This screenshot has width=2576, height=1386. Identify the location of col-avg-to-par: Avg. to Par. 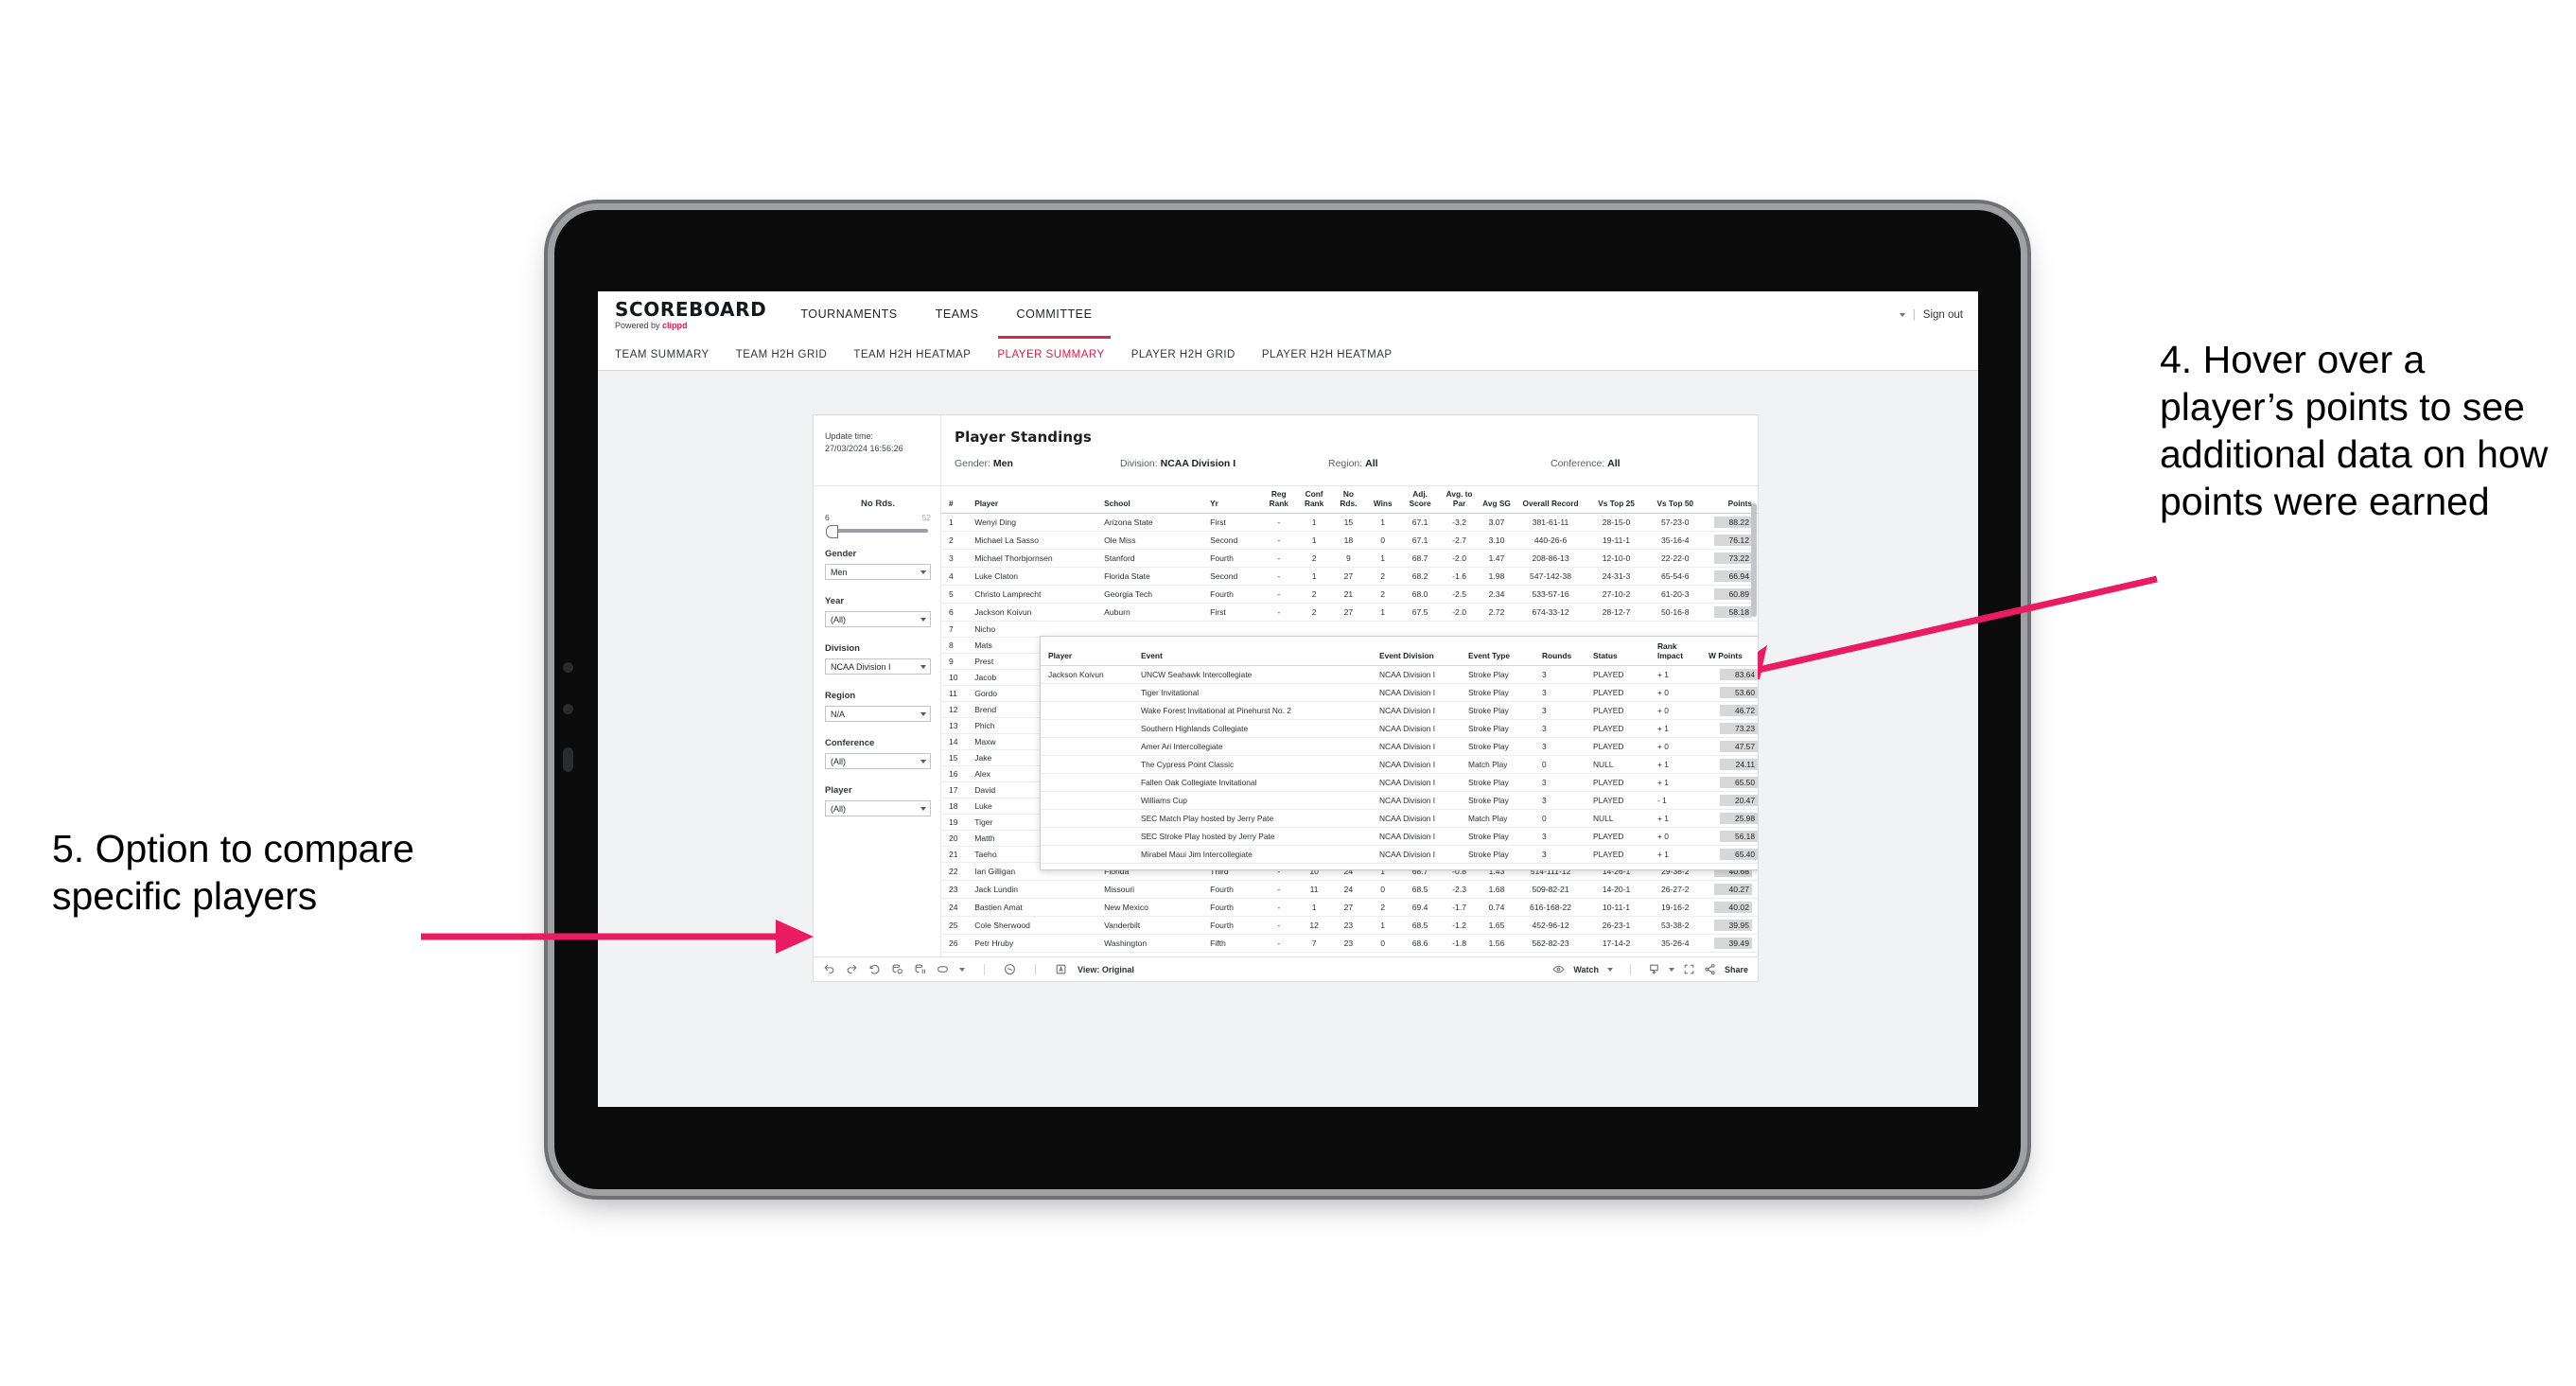
(1459, 500).